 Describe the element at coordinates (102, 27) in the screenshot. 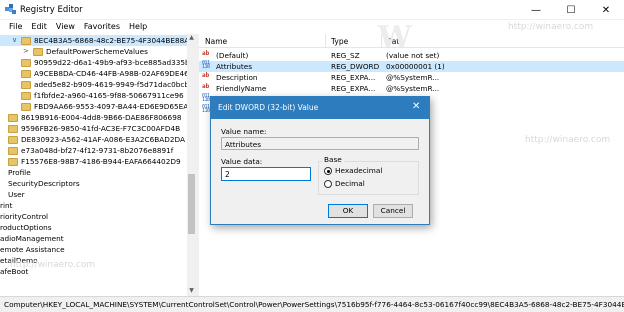

I see `menu-favorites: Favorites` at that location.